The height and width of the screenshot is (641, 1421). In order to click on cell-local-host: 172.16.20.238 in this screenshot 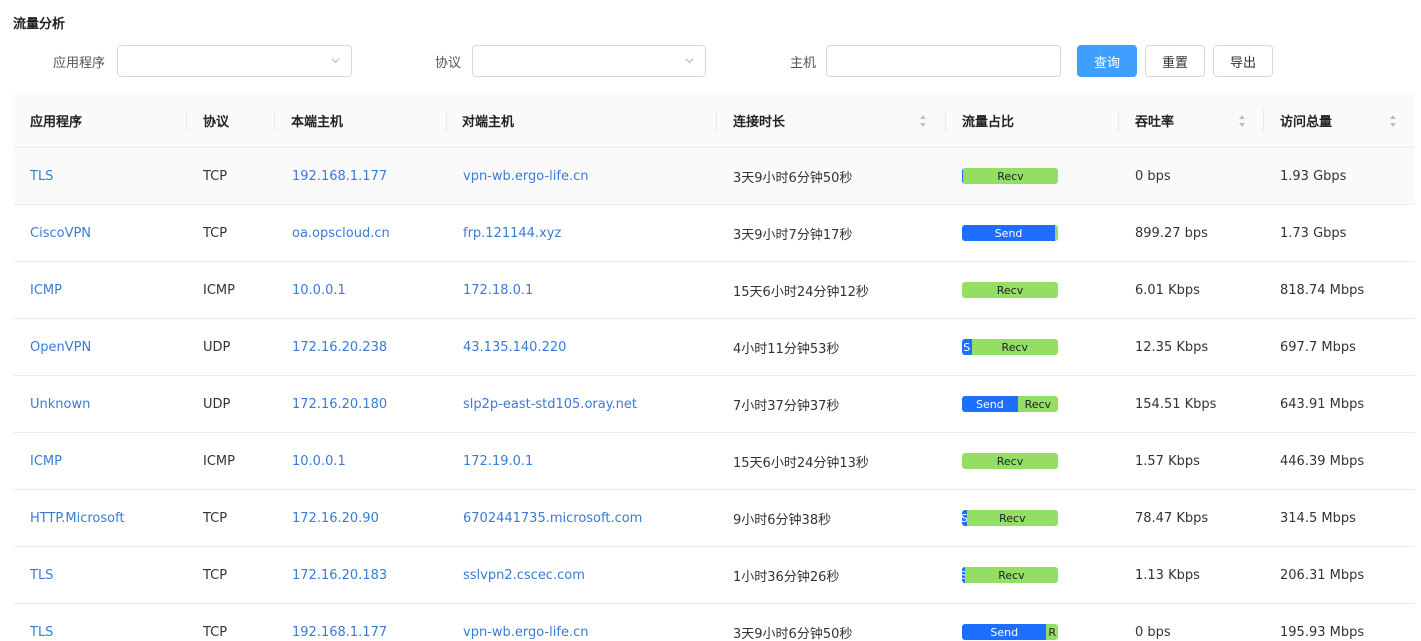, I will do `click(339, 347)`.